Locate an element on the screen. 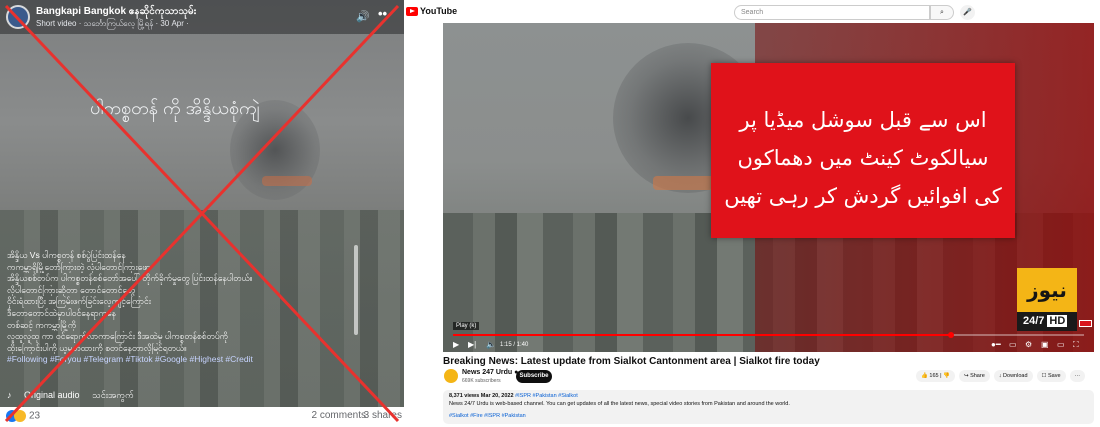 The image size is (1100, 427). comments-count: 2 comments is located at coordinates (339, 415).